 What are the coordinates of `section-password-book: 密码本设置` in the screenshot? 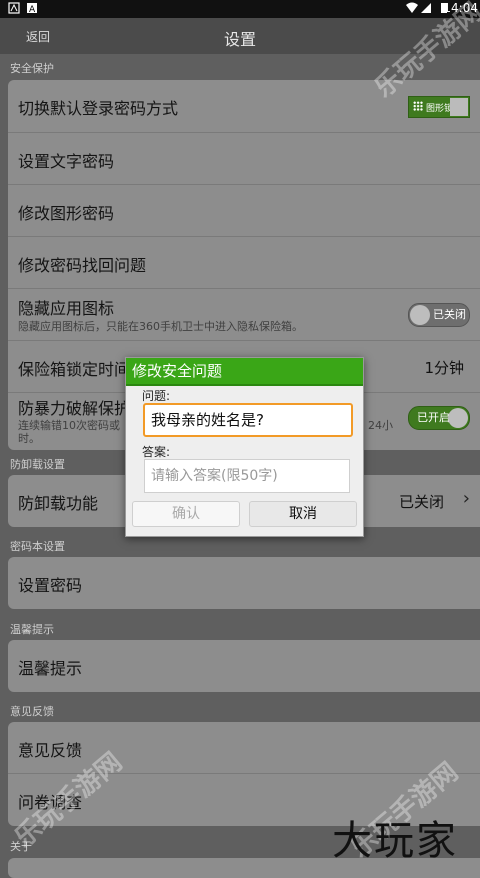 It's located at (37, 546).